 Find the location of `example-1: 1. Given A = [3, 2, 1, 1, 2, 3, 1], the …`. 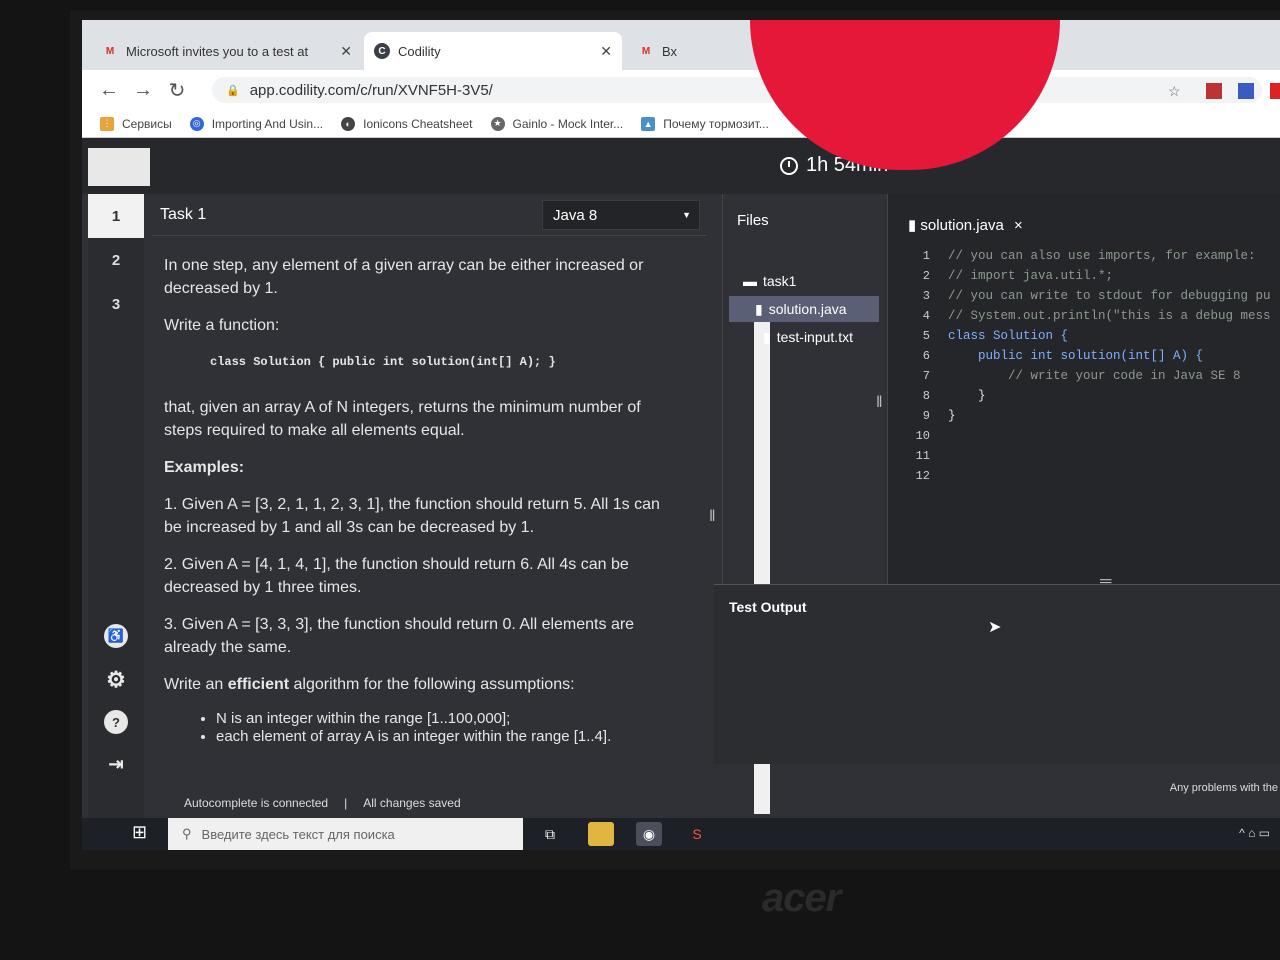

example-1: 1. Given A = [3, 2, 1, 1, 2, 3, 1], the … is located at coordinates (412, 516).